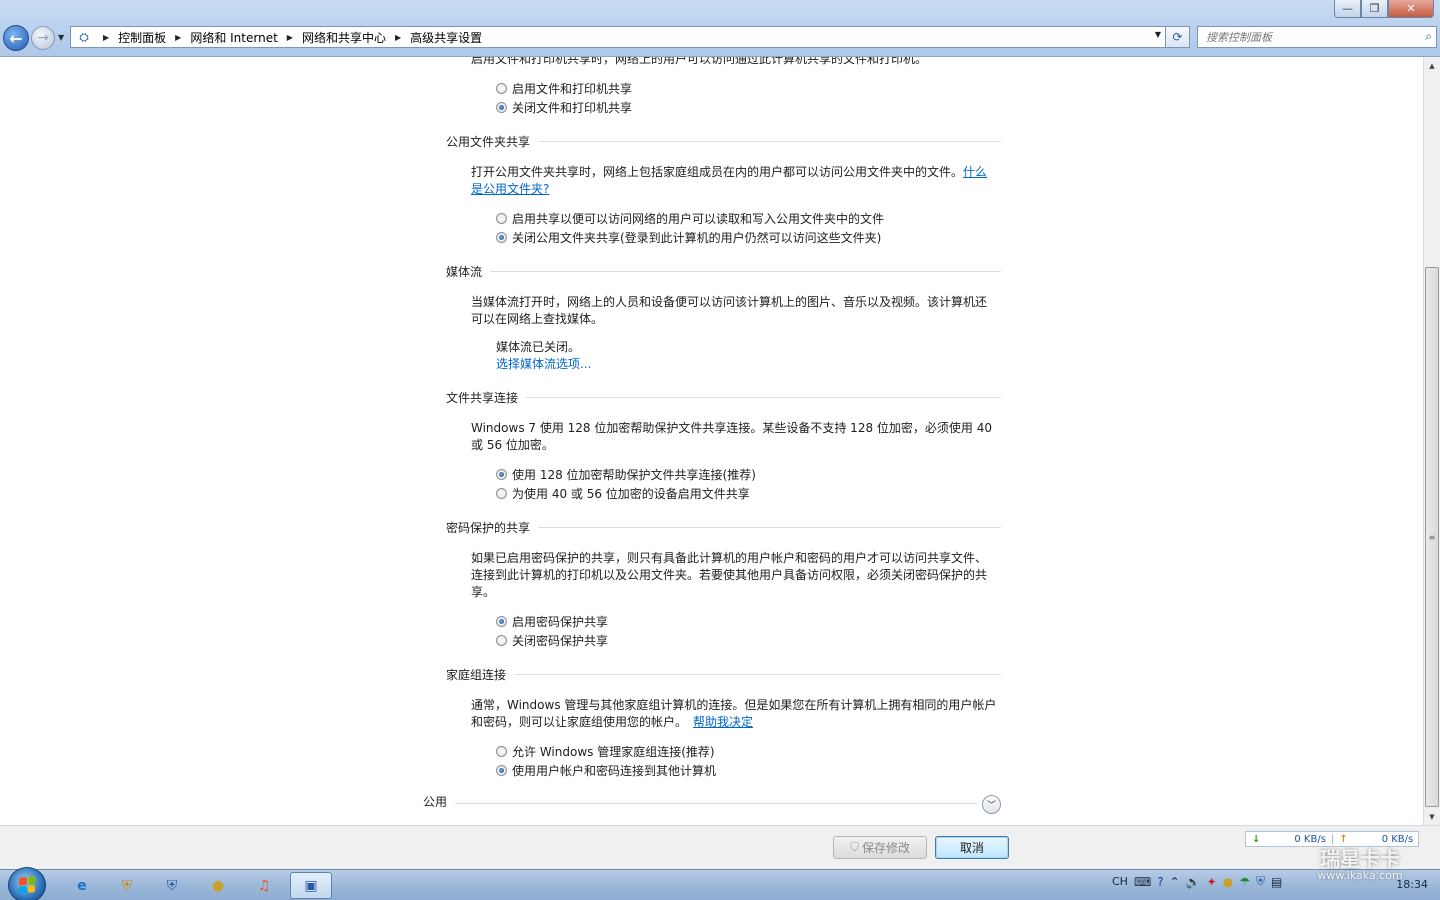 The height and width of the screenshot is (900, 1440). I want to click on homegroup-windows-managed-radio: 允许 Windows 管理家庭组连接(推荐), so click(605, 751).